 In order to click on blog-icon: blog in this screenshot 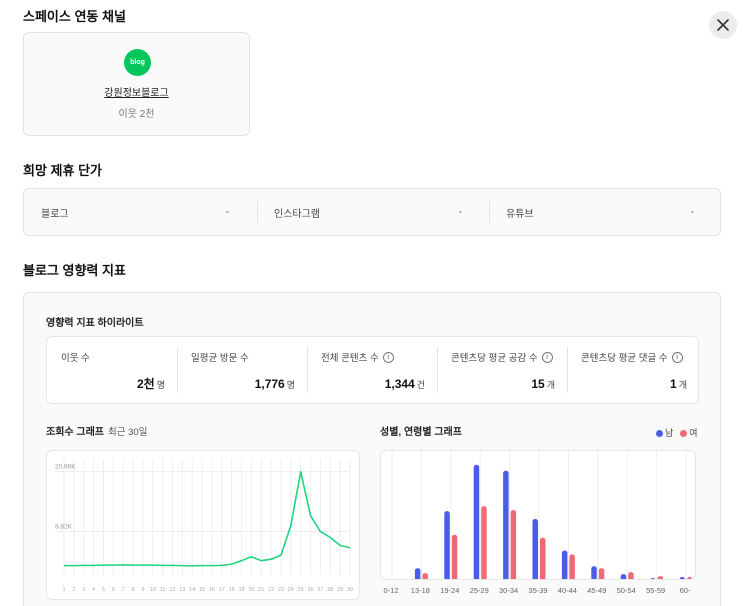, I will do `click(137, 62)`.